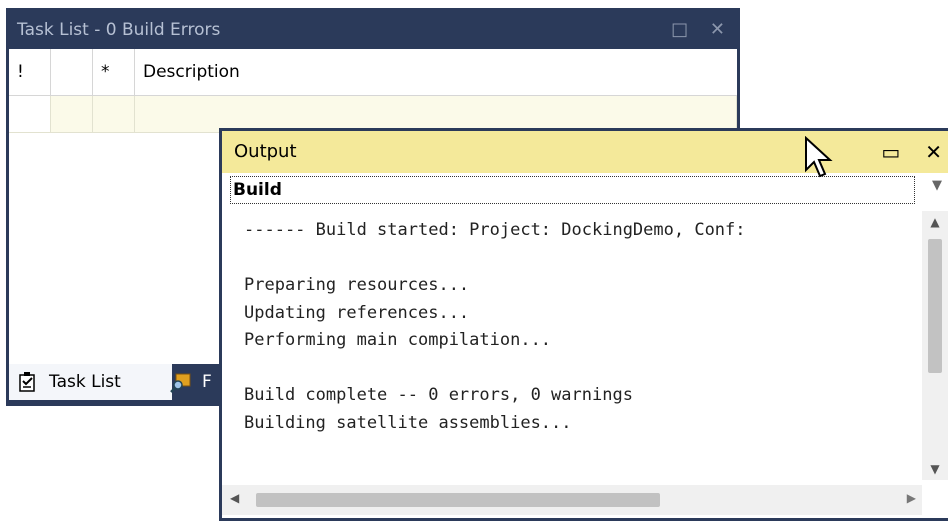  Describe the element at coordinates (935, 222) in the screenshot. I see `scroll-up-icon: ▲` at that location.